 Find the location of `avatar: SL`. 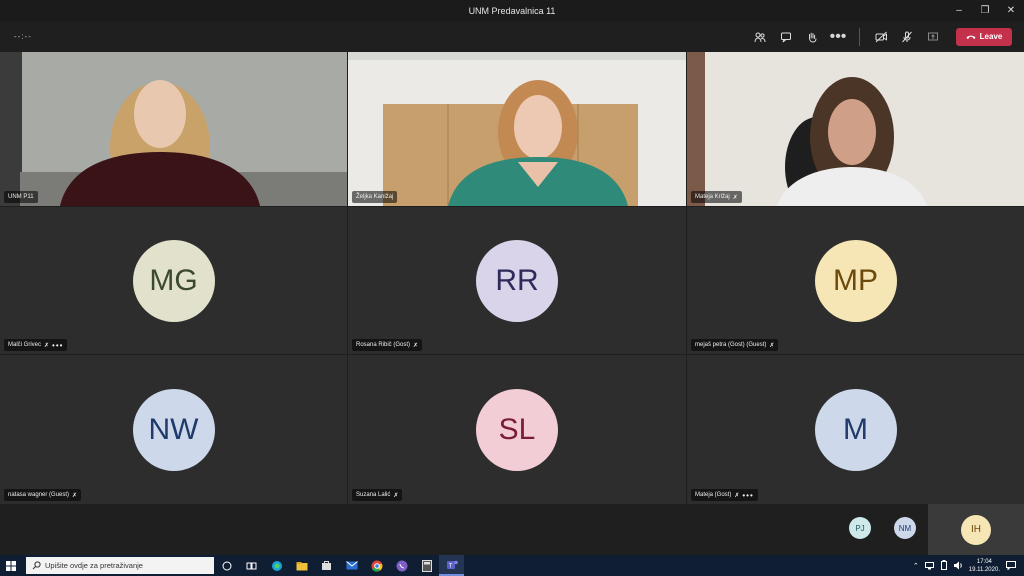

avatar: SL is located at coordinates (517, 429).